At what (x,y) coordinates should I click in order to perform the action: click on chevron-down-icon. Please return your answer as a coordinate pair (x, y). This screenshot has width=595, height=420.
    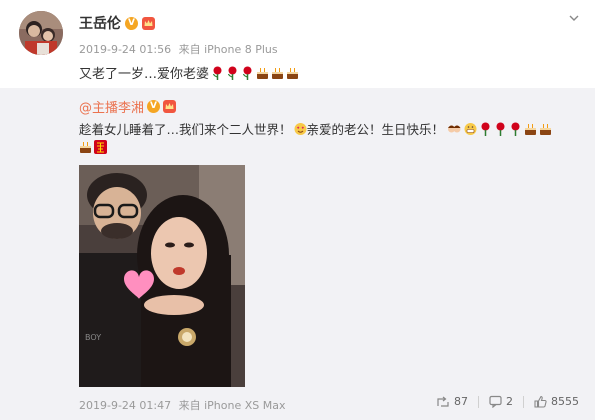
    Looking at the image, I should click on (574, 18).